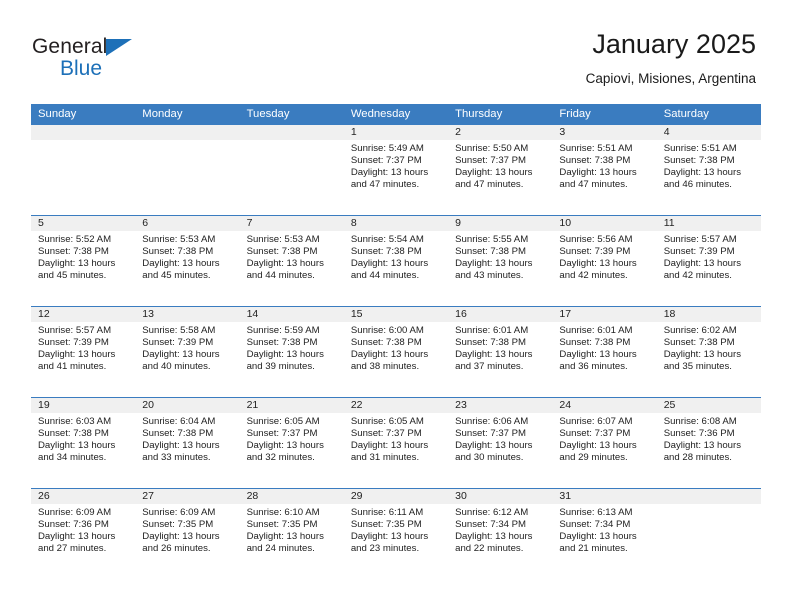 The height and width of the screenshot is (612, 792). Describe the element at coordinates (385, 276) in the screenshot. I see `daylight-duration-line2: and 44 minutes.` at that location.